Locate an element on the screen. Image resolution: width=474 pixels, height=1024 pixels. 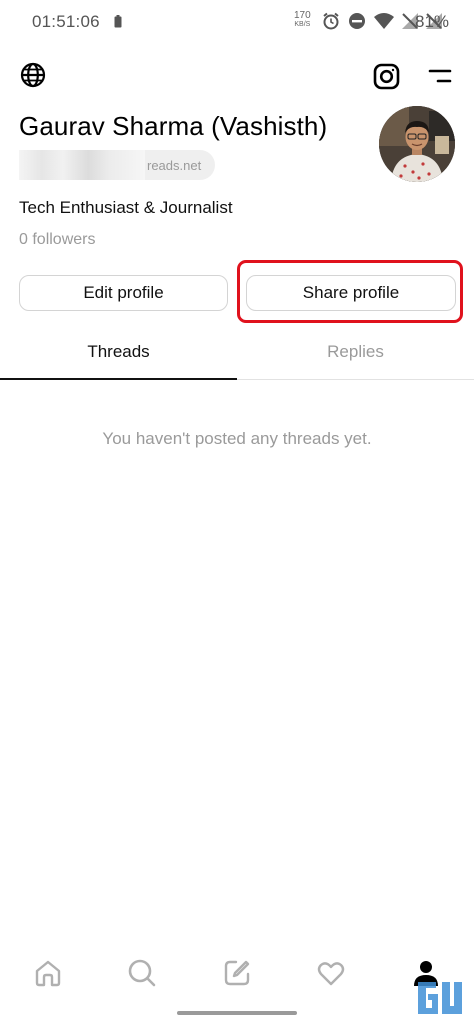
avatar is located at coordinates (417, 144).